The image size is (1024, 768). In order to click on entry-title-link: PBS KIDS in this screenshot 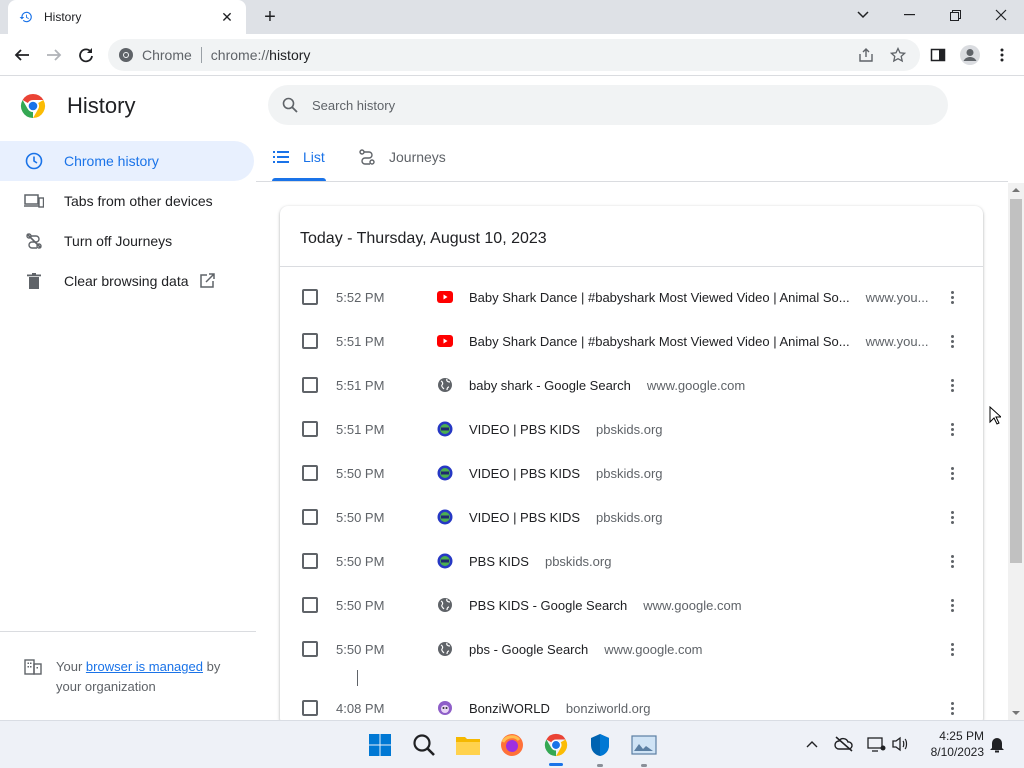, I will do `click(499, 561)`.